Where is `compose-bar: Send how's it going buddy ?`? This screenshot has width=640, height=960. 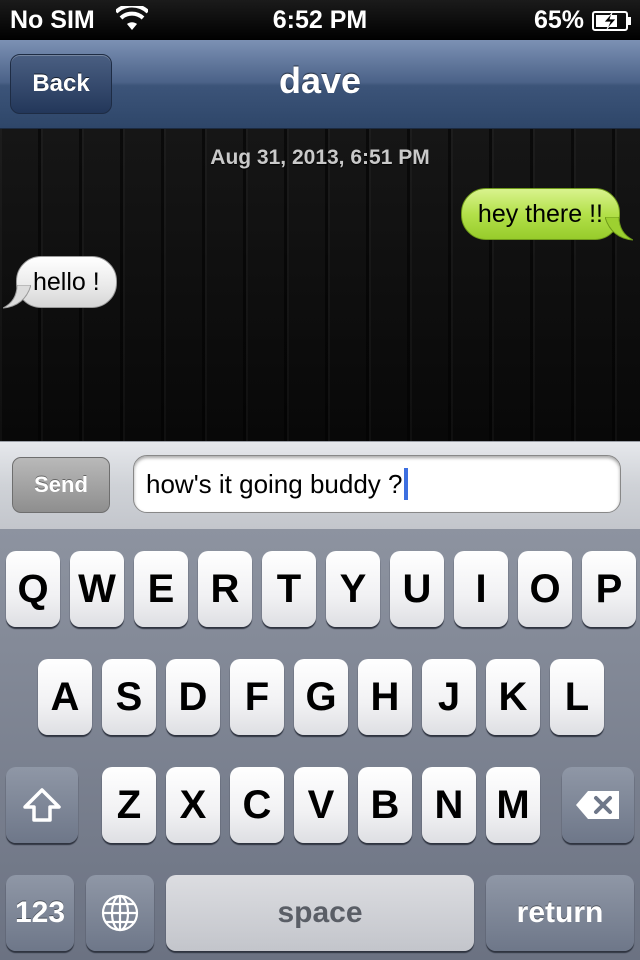
compose-bar: Send how's it going buddy ? is located at coordinates (320, 485).